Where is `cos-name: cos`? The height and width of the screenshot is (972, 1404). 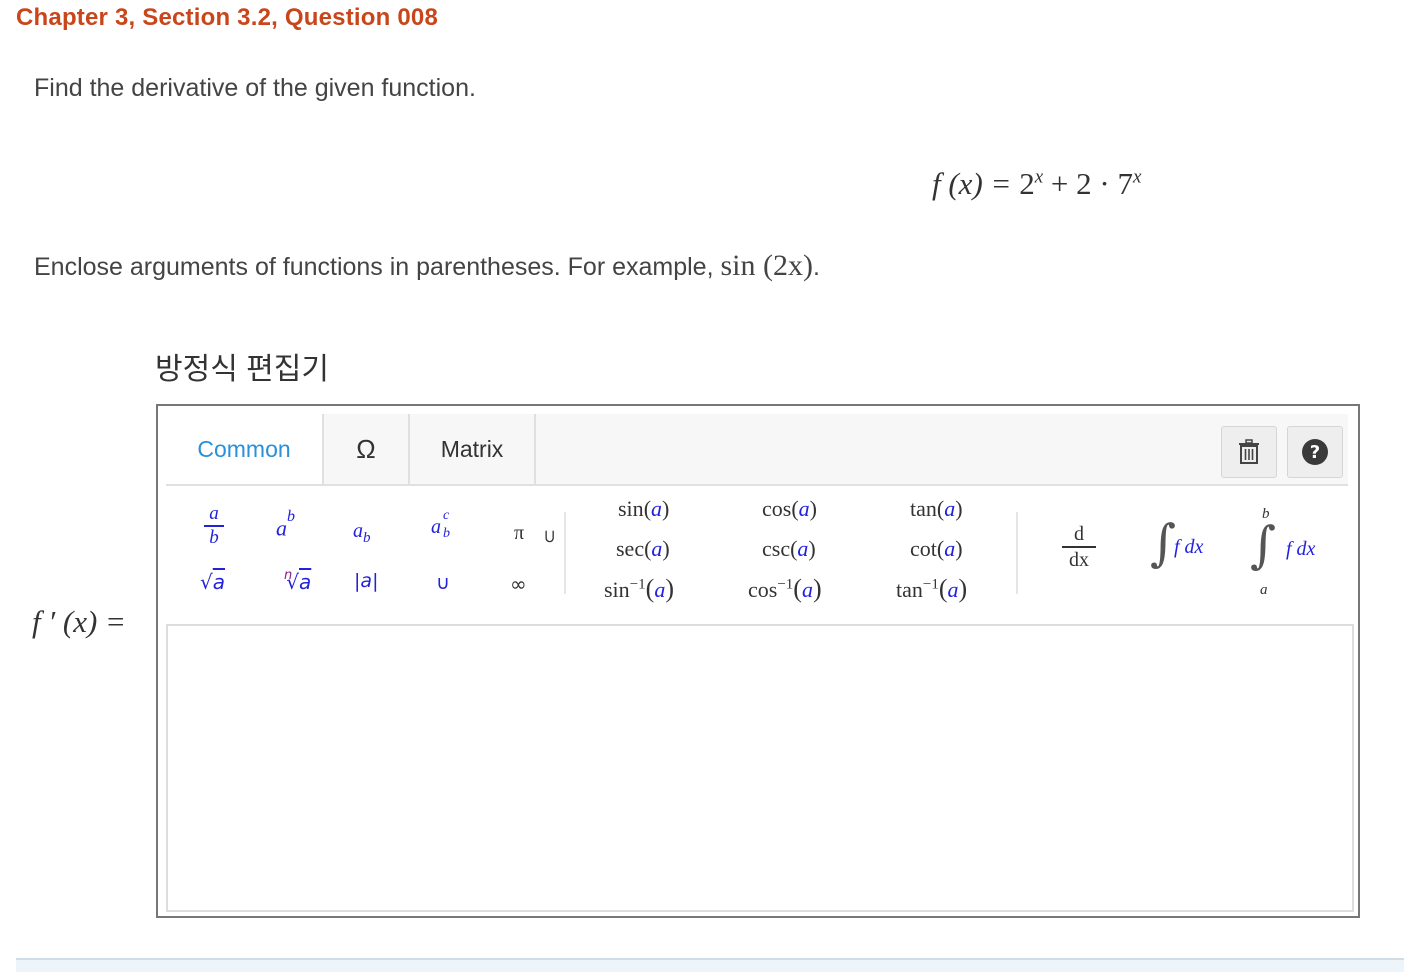
cos-name: cos is located at coordinates (777, 508).